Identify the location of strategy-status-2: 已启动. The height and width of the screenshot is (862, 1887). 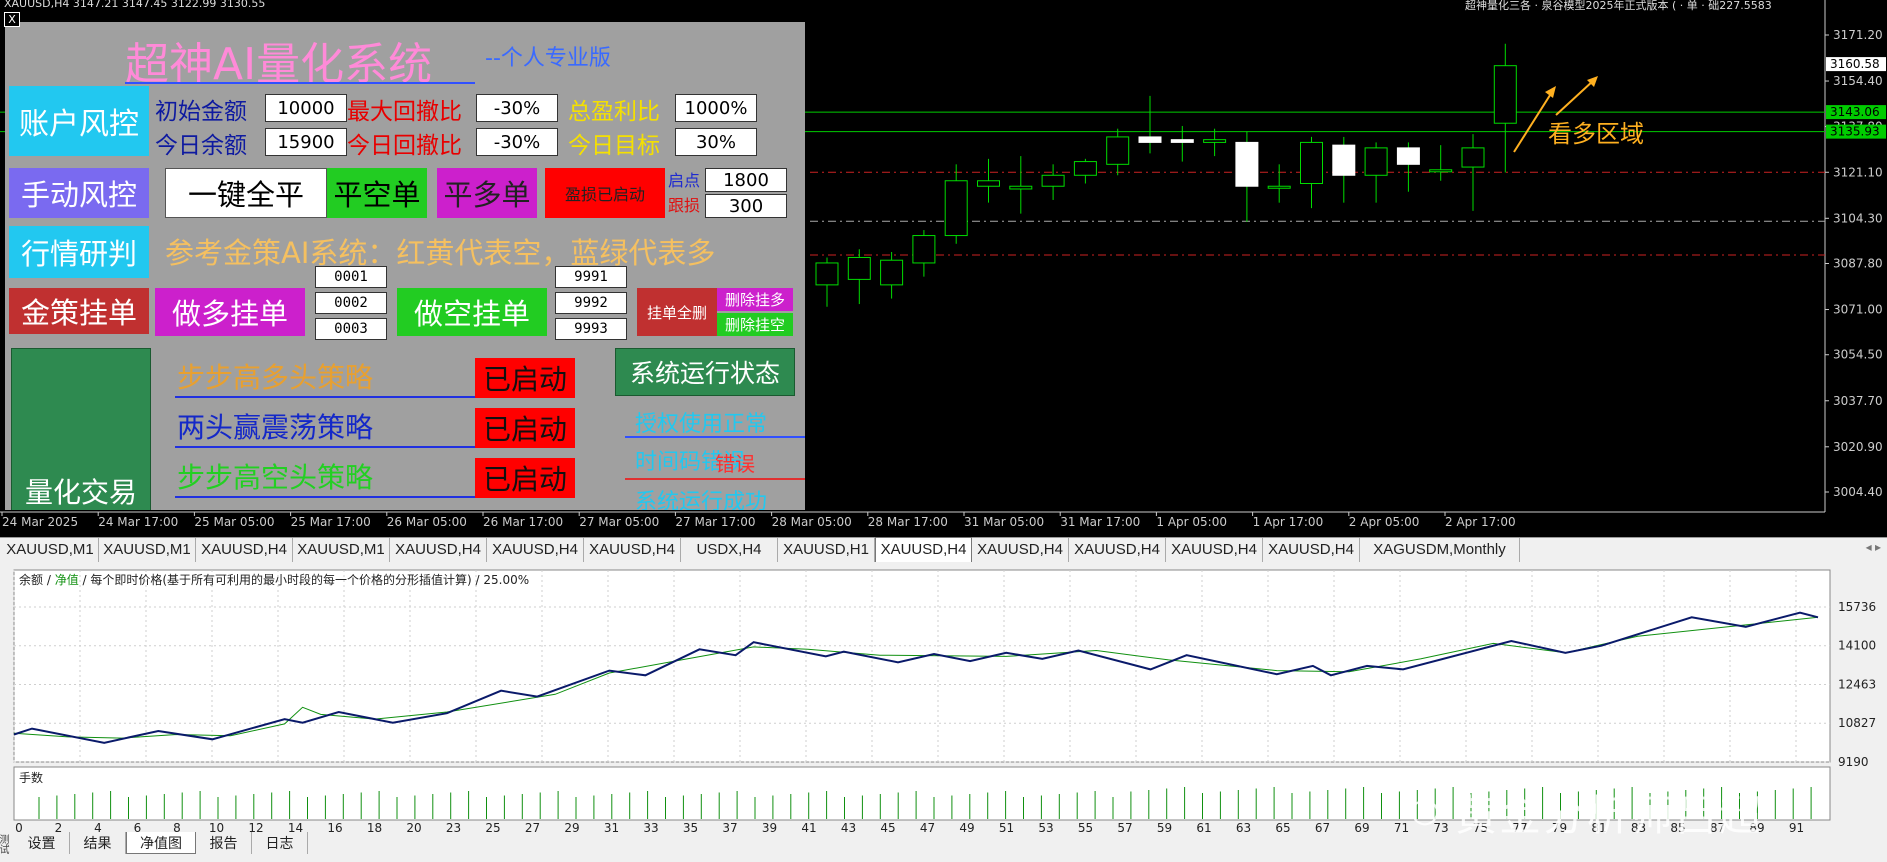
(525, 428).